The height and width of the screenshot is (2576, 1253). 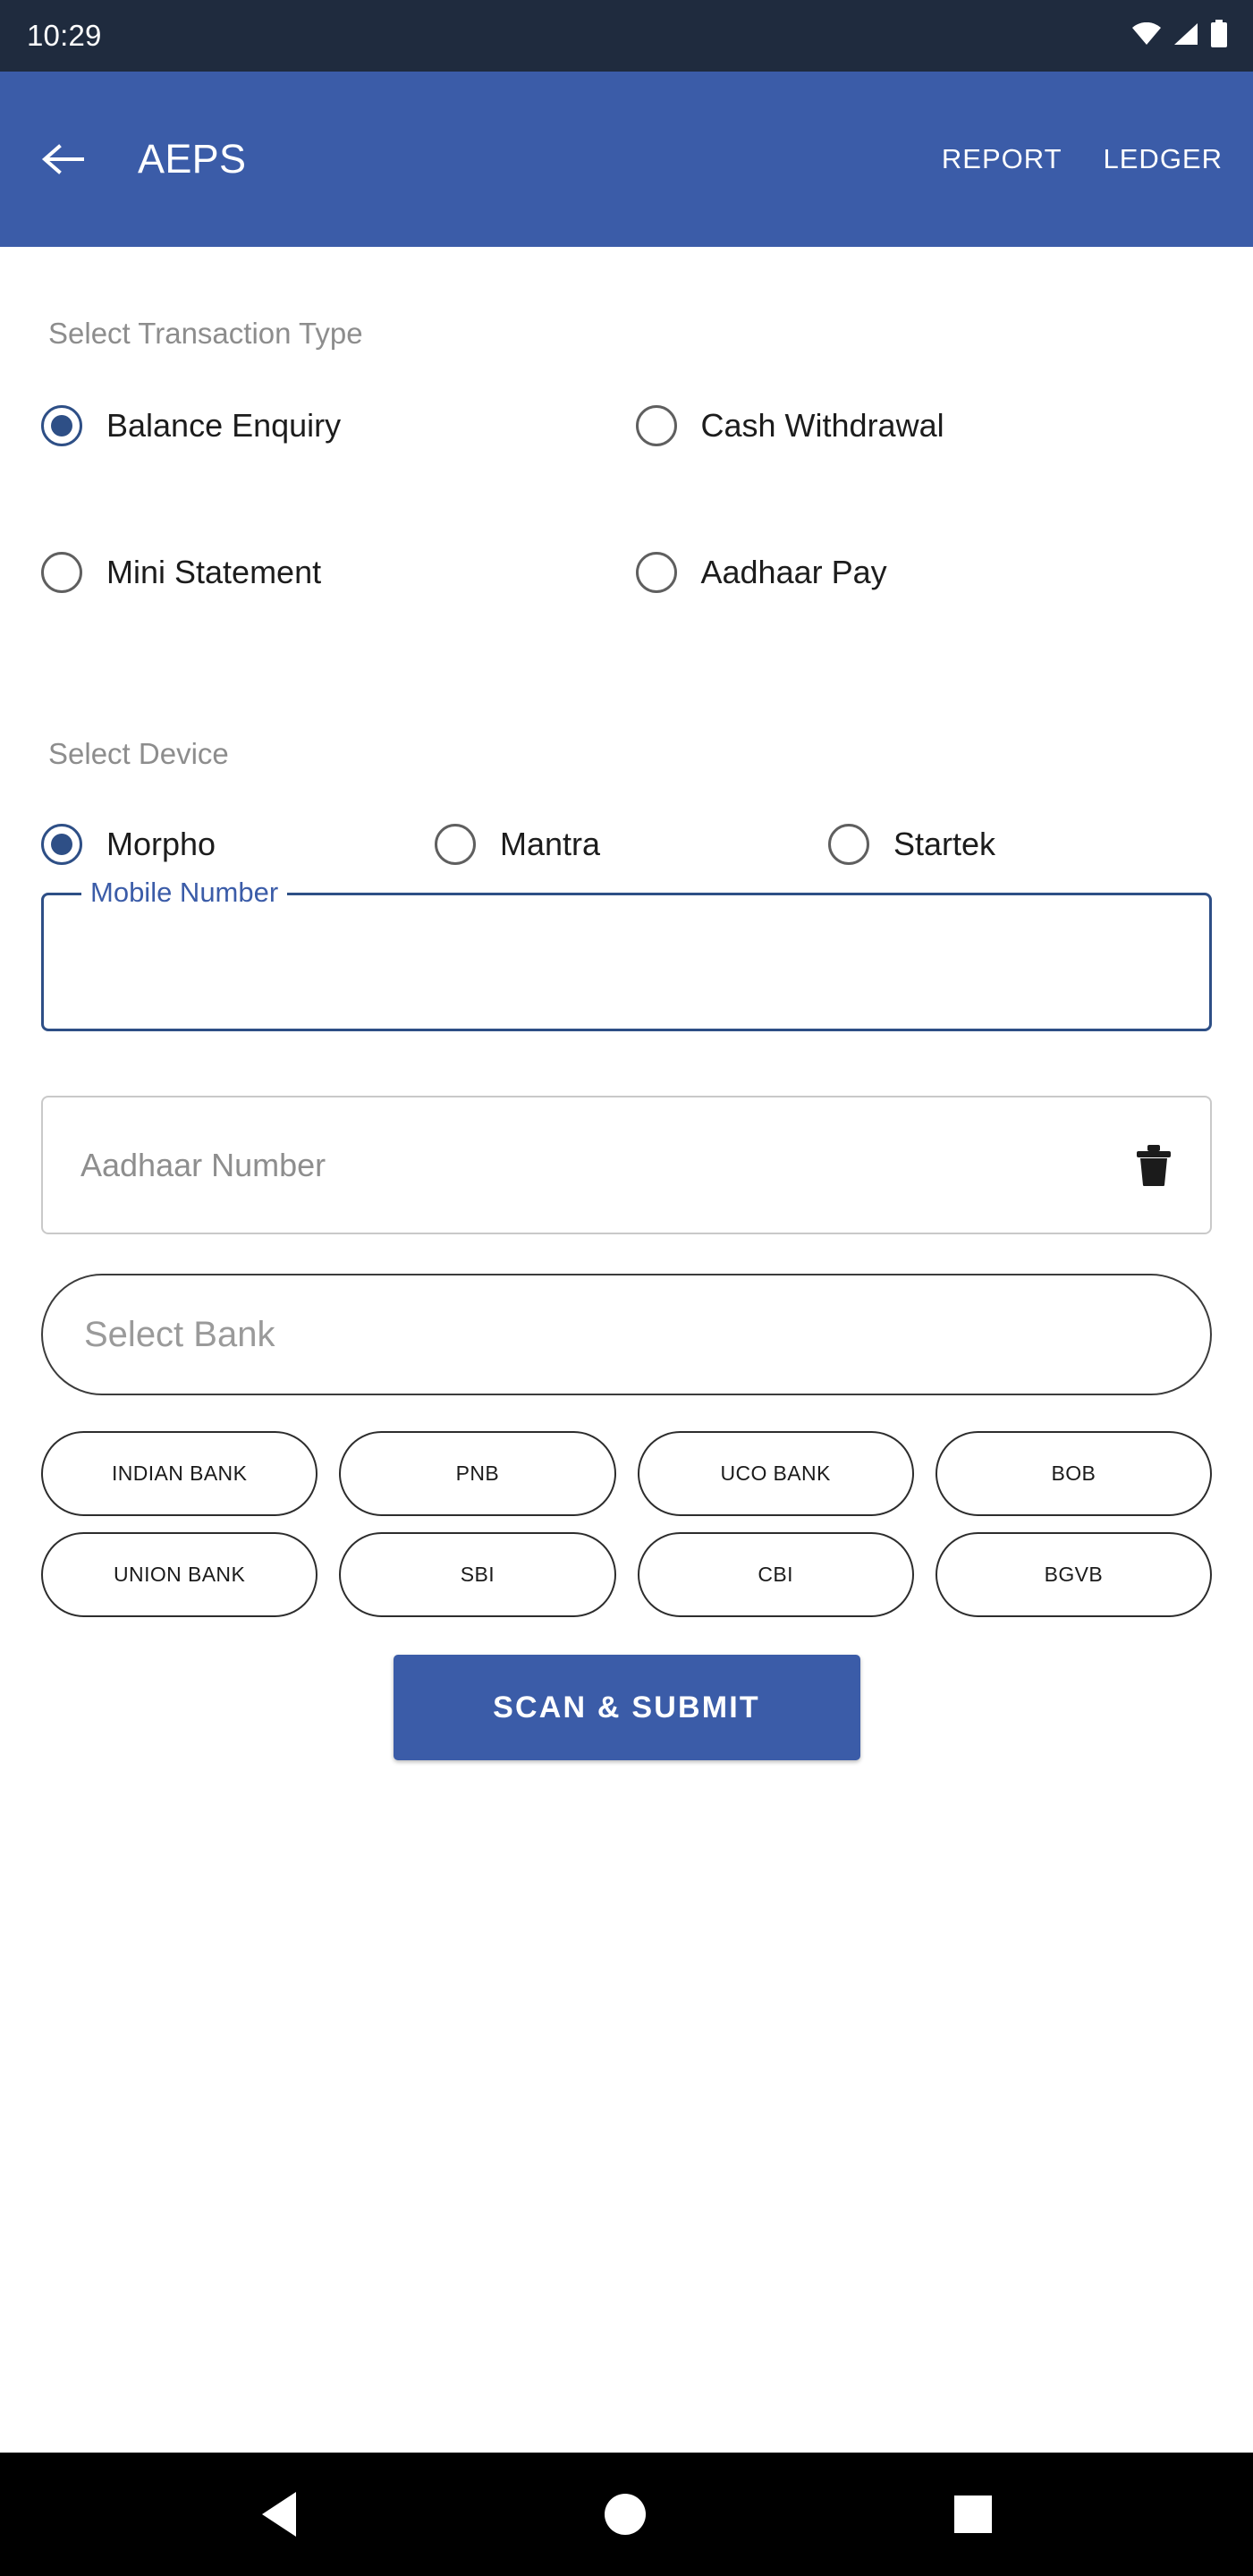 I want to click on bank-chip: BGVB, so click(x=1073, y=1574).